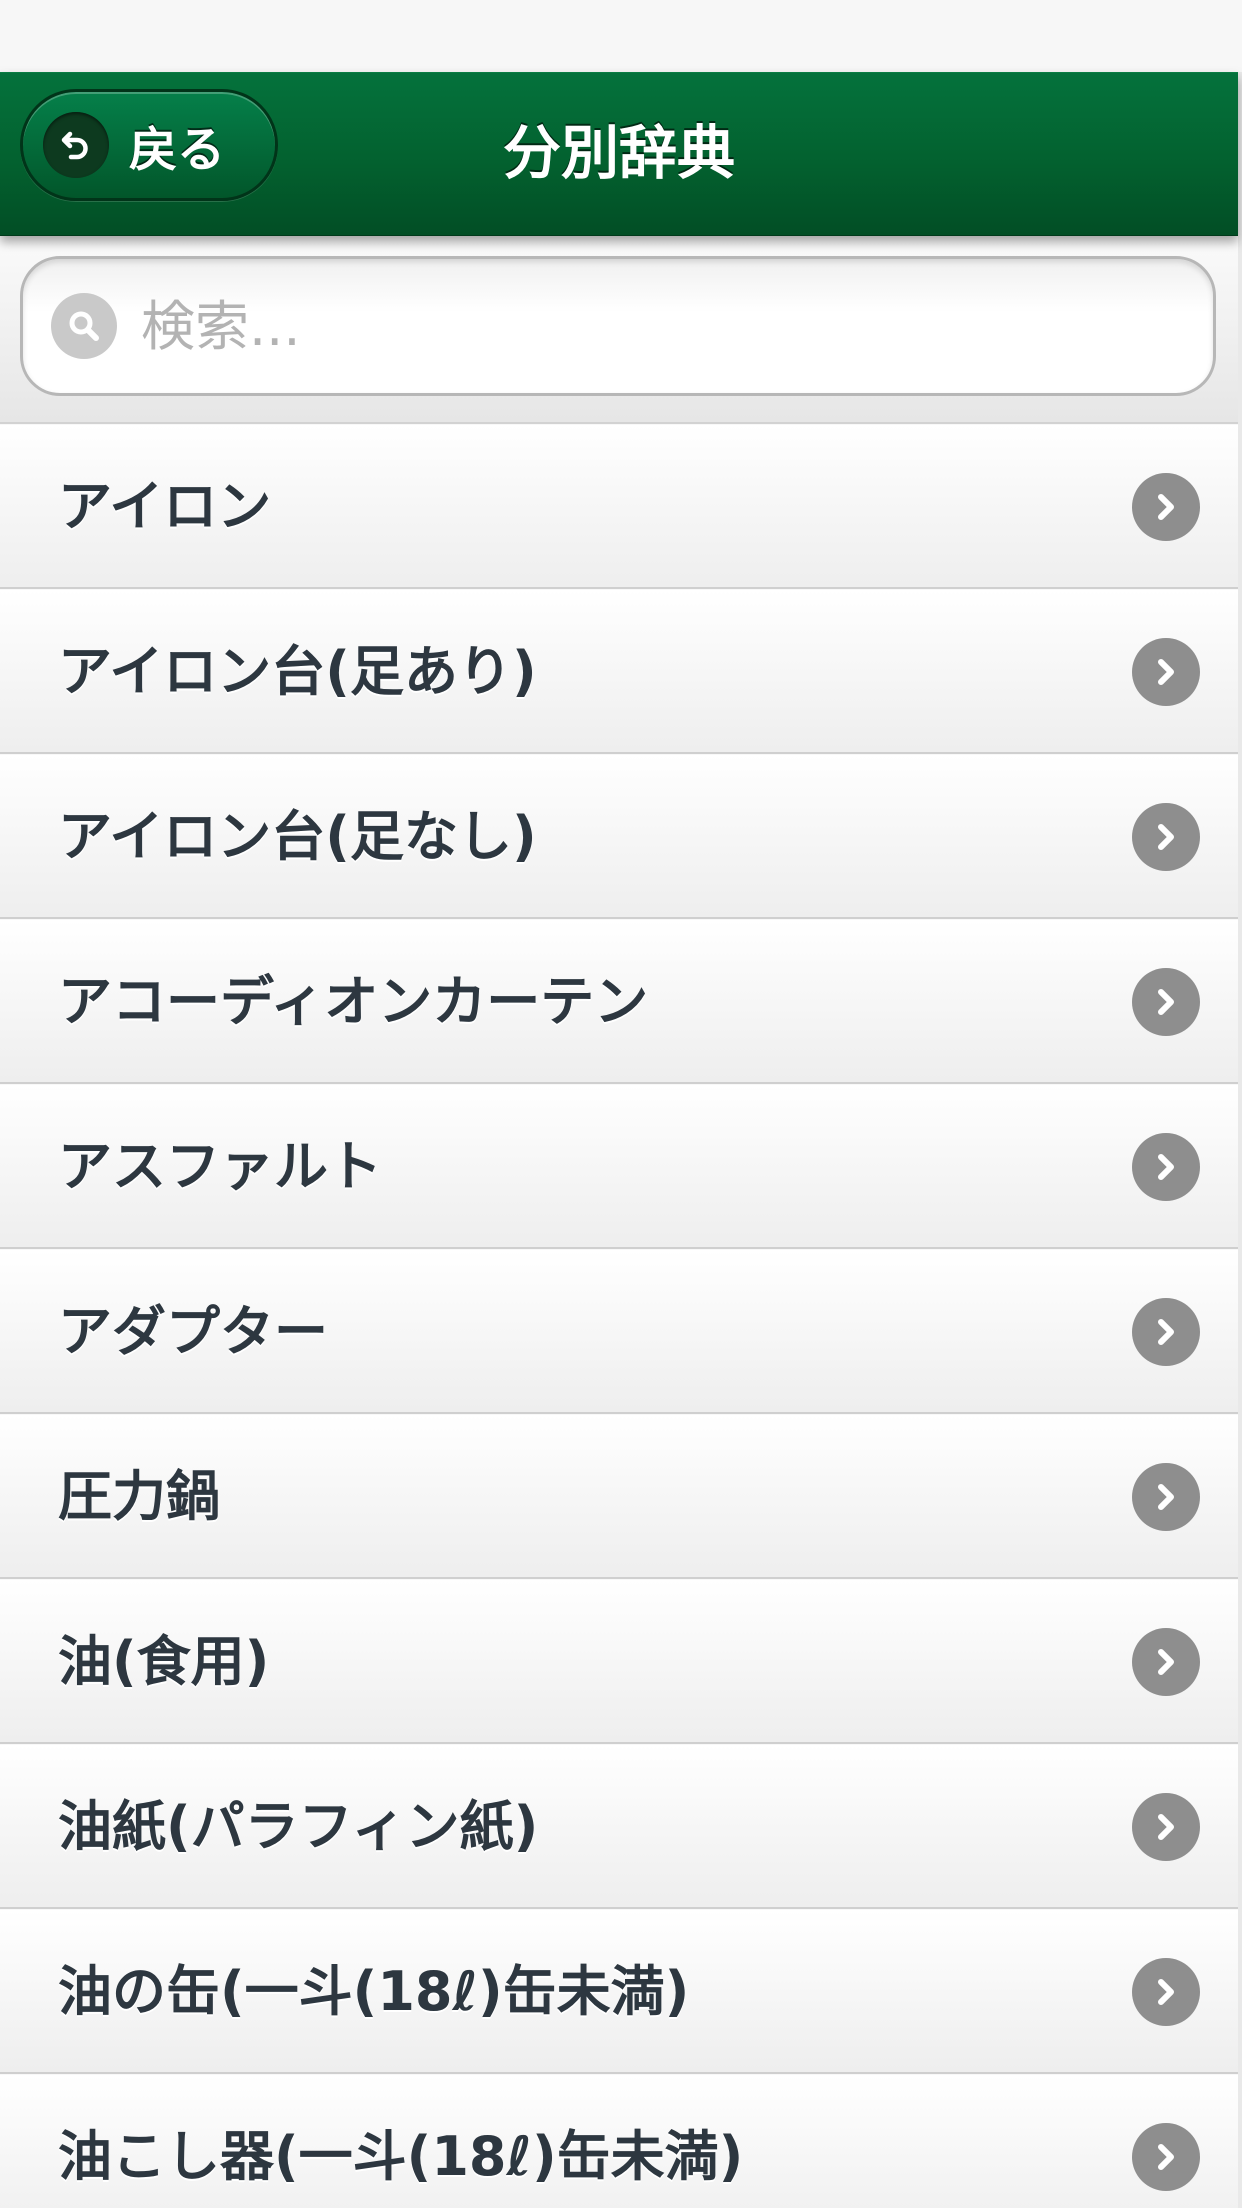 The image size is (1242, 2208). I want to click on list-item: 油こし器(一斗(18ℓ)缶未満), so click(619, 2141).